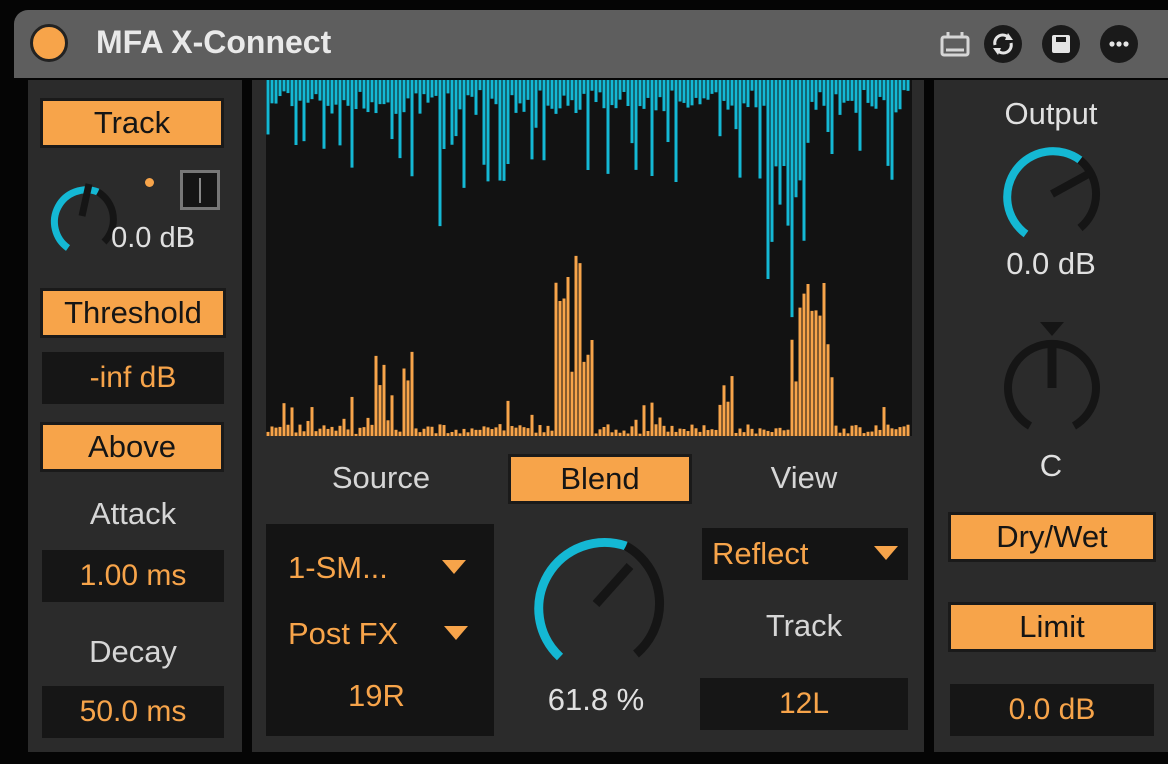 This screenshot has width=1168, height=764. Describe the element at coordinates (886, 553) in the screenshot. I see `view-dropdown-icon` at that location.